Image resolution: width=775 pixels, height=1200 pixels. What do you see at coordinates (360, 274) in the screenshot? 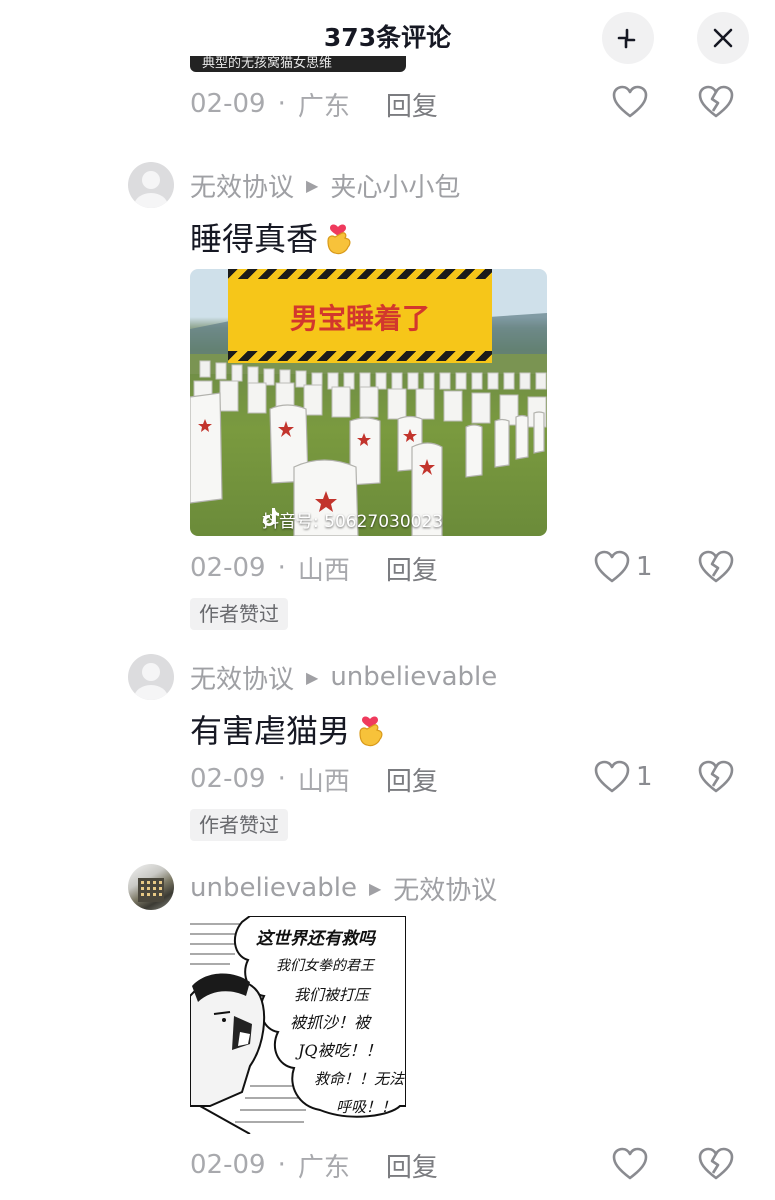
I see `hazard-stripes-top` at bounding box center [360, 274].